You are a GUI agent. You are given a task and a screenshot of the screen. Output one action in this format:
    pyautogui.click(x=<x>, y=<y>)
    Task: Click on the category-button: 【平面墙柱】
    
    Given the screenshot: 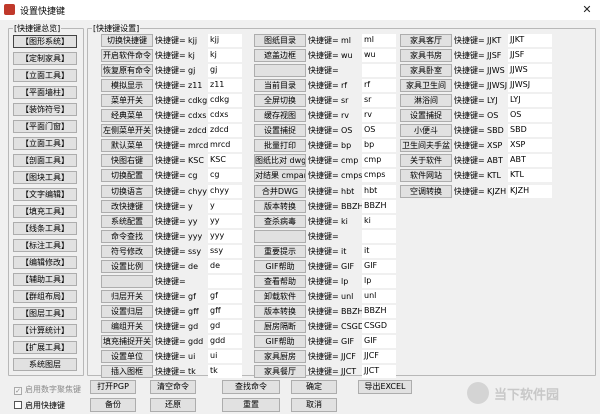 What is the action you would take?
    pyautogui.click(x=45, y=92)
    